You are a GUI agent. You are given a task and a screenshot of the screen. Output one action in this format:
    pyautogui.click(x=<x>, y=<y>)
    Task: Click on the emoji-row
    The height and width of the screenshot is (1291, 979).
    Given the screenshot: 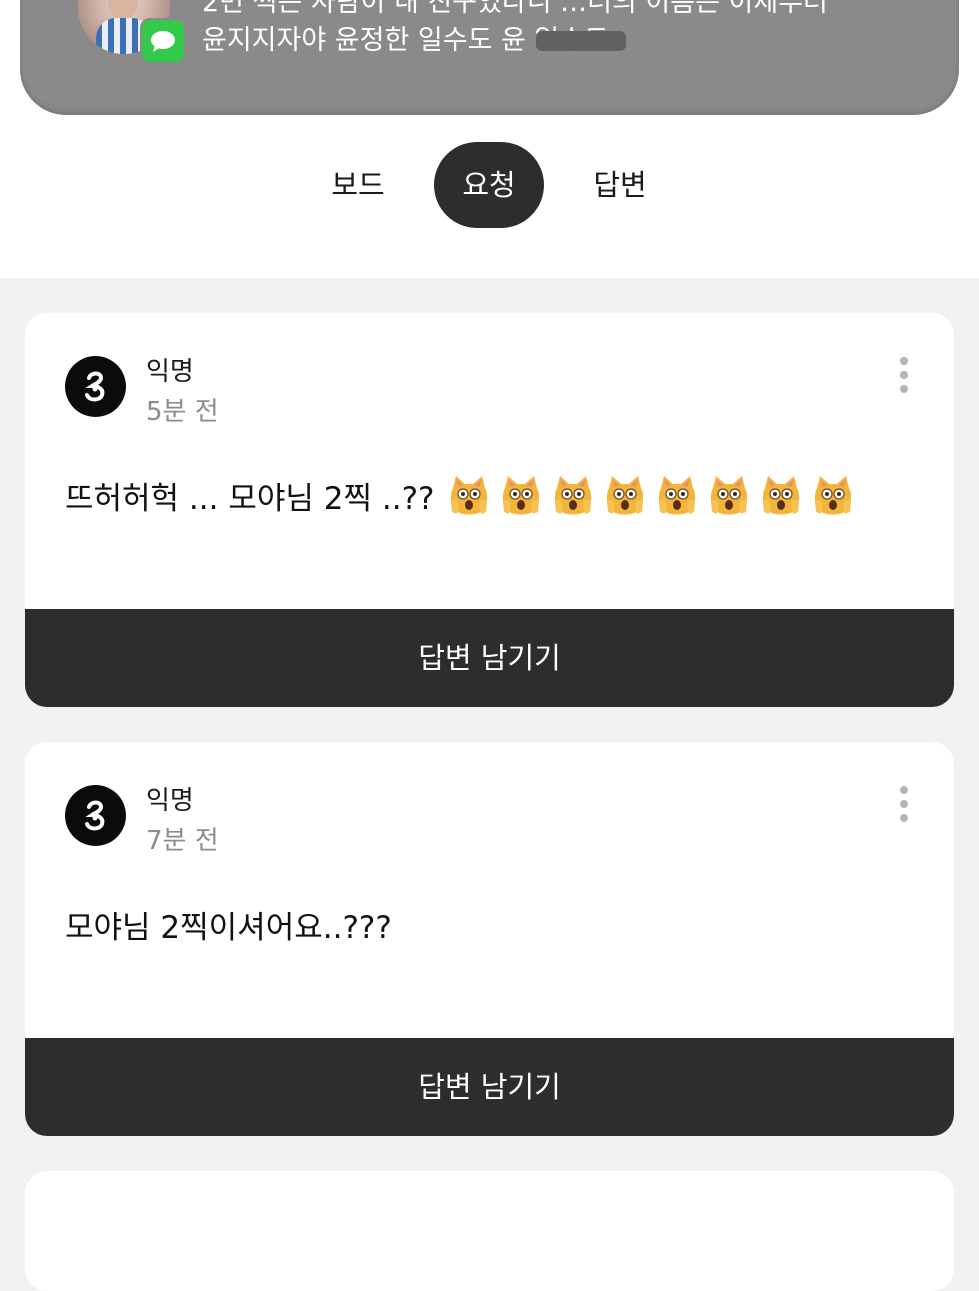 What is the action you would take?
    pyautogui.click(x=651, y=496)
    